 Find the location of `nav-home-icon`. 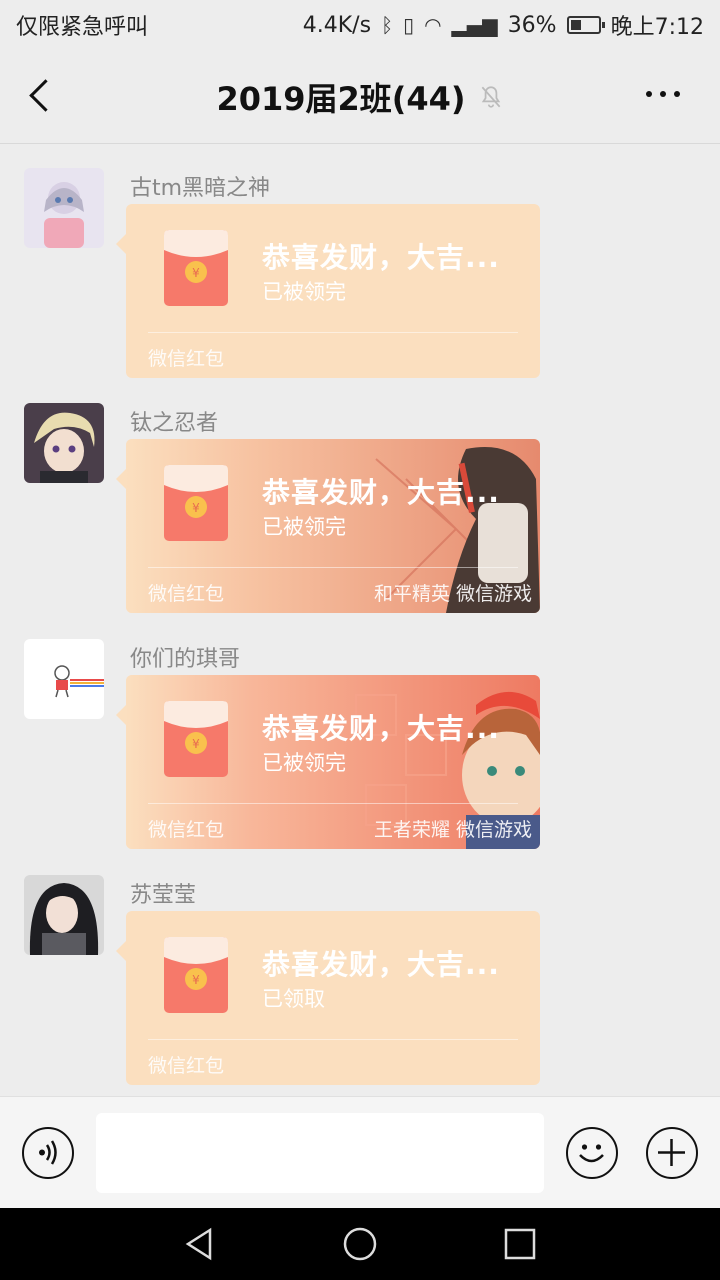

nav-home-icon is located at coordinates (360, 1244).